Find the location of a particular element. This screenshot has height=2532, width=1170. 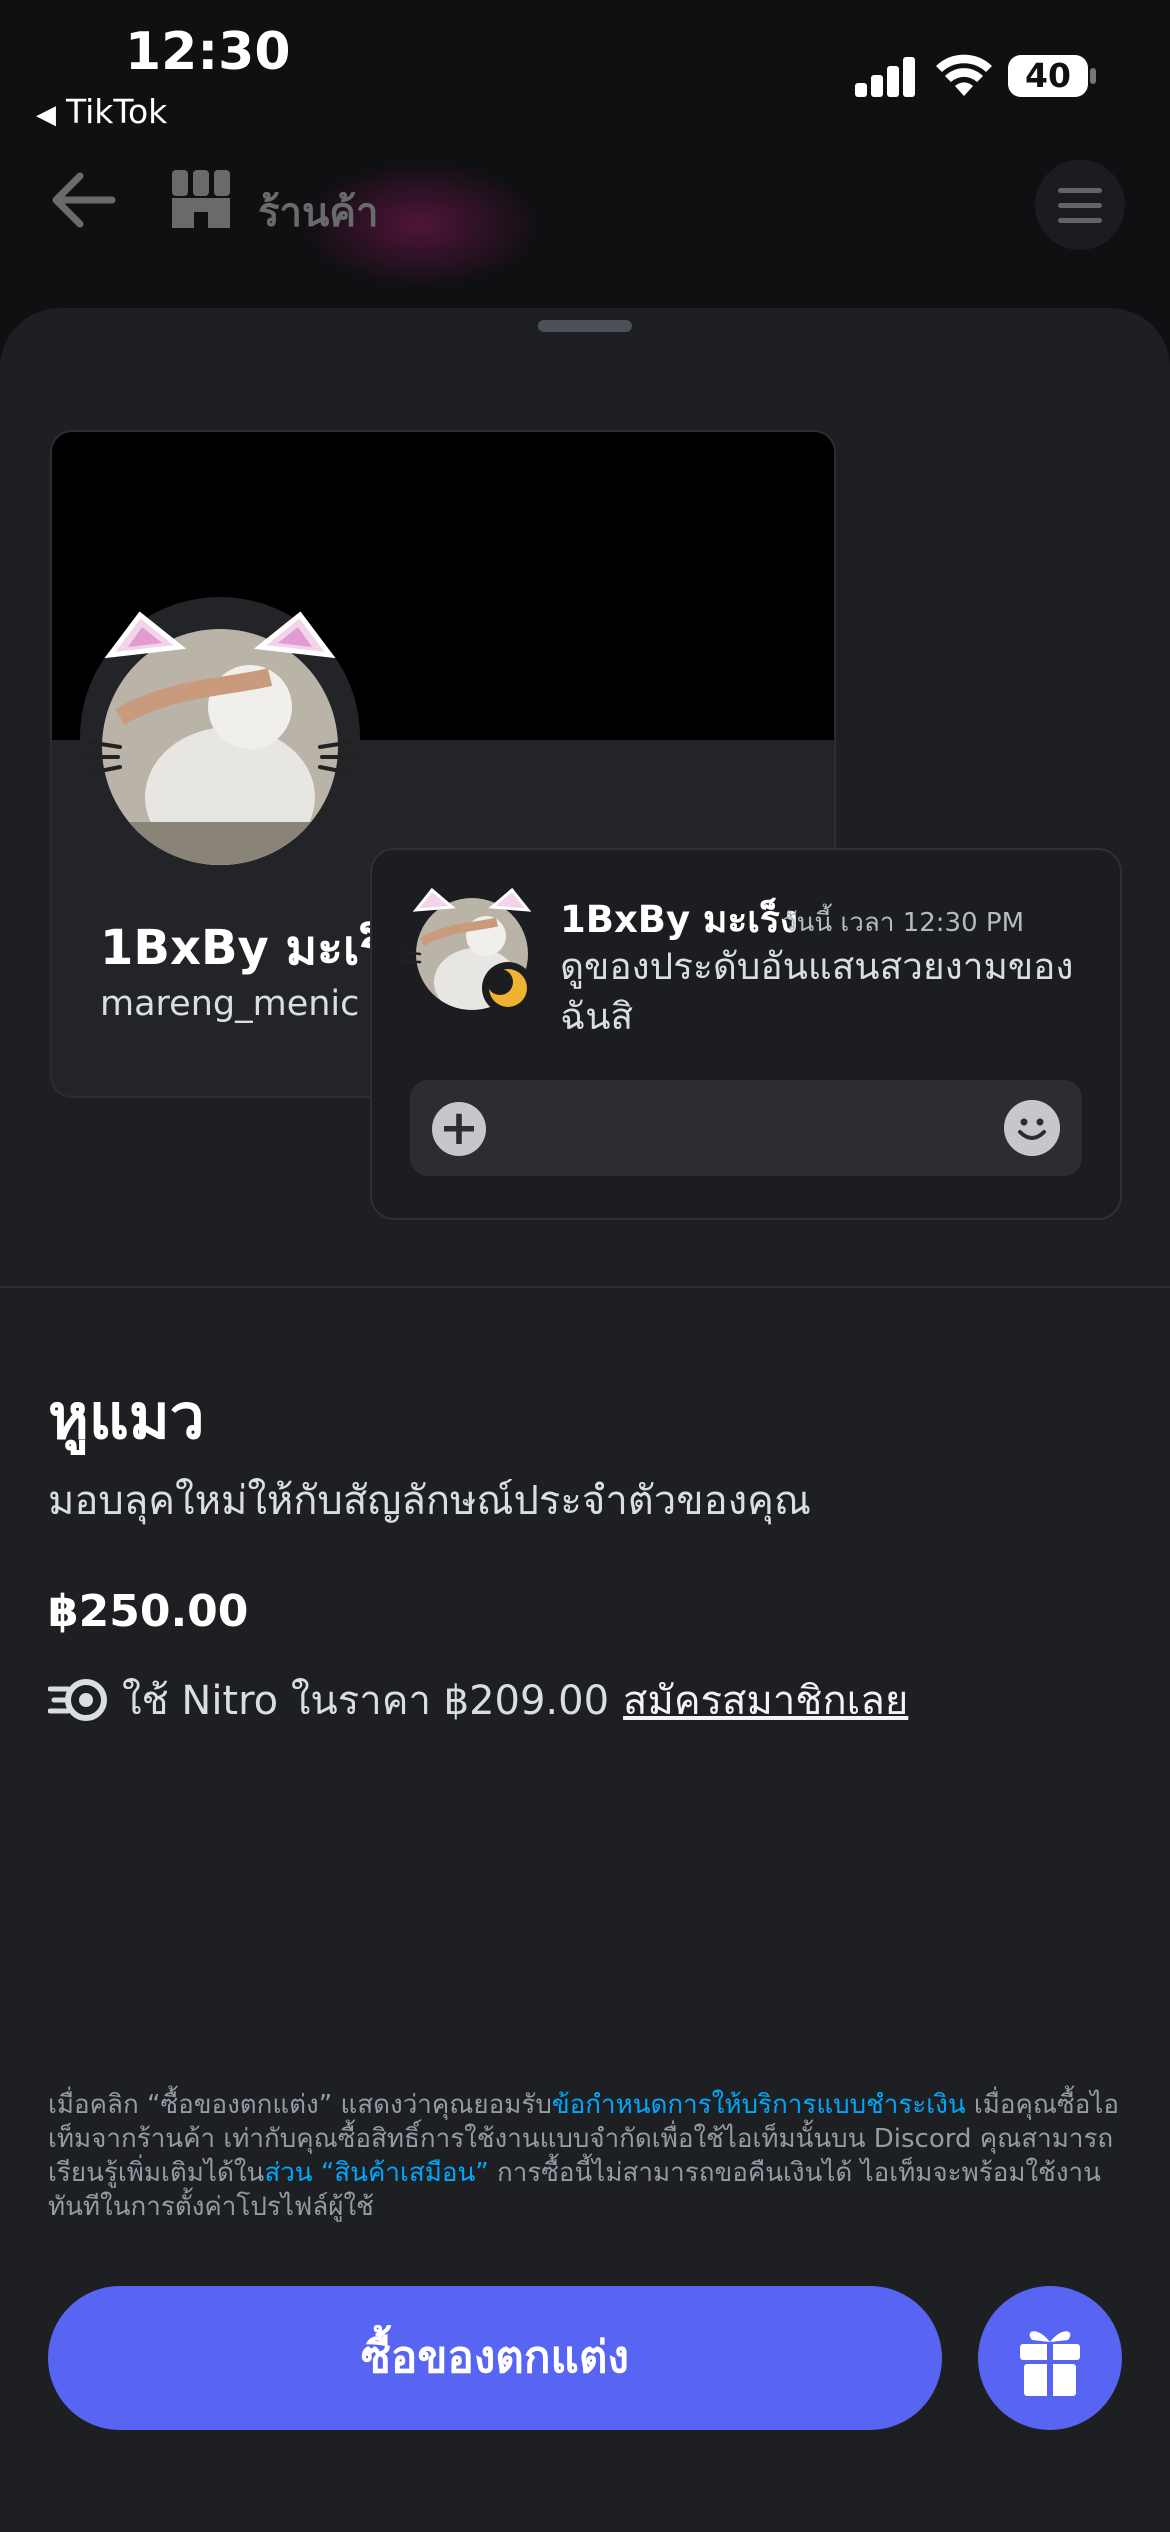

status-time: 12:30 is located at coordinates (208, 52).